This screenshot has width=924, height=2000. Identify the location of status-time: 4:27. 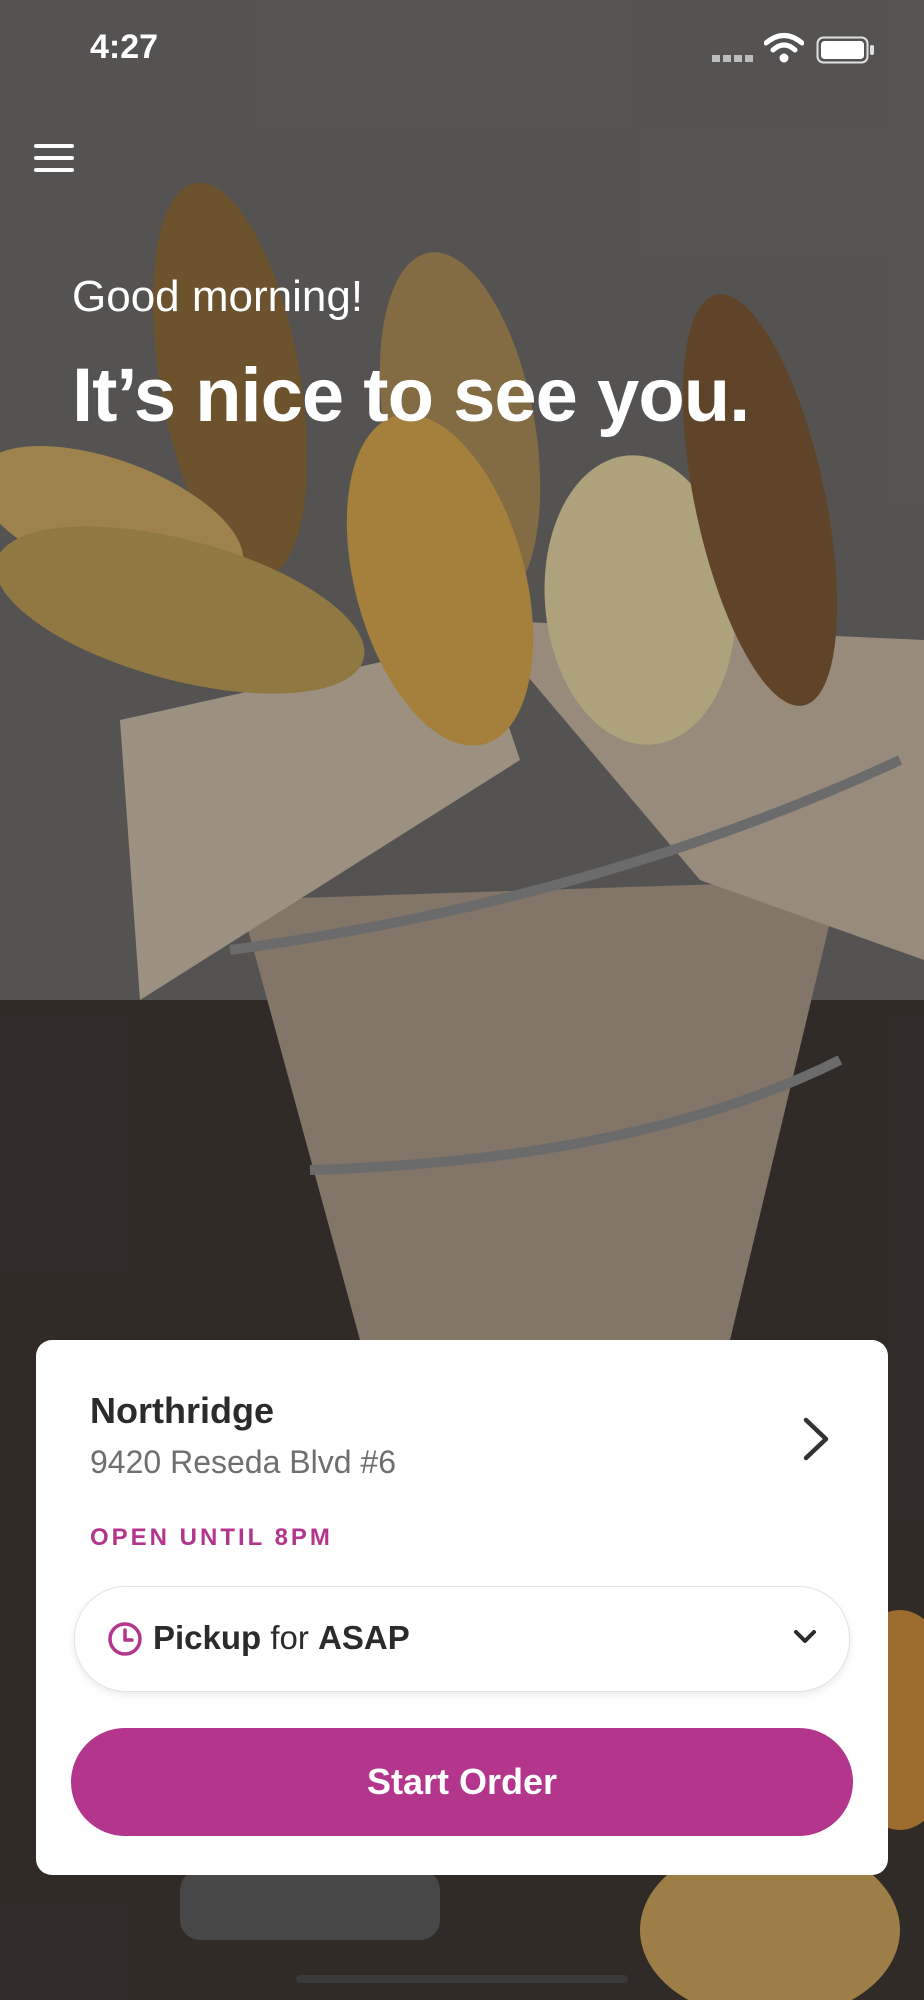
(124, 47).